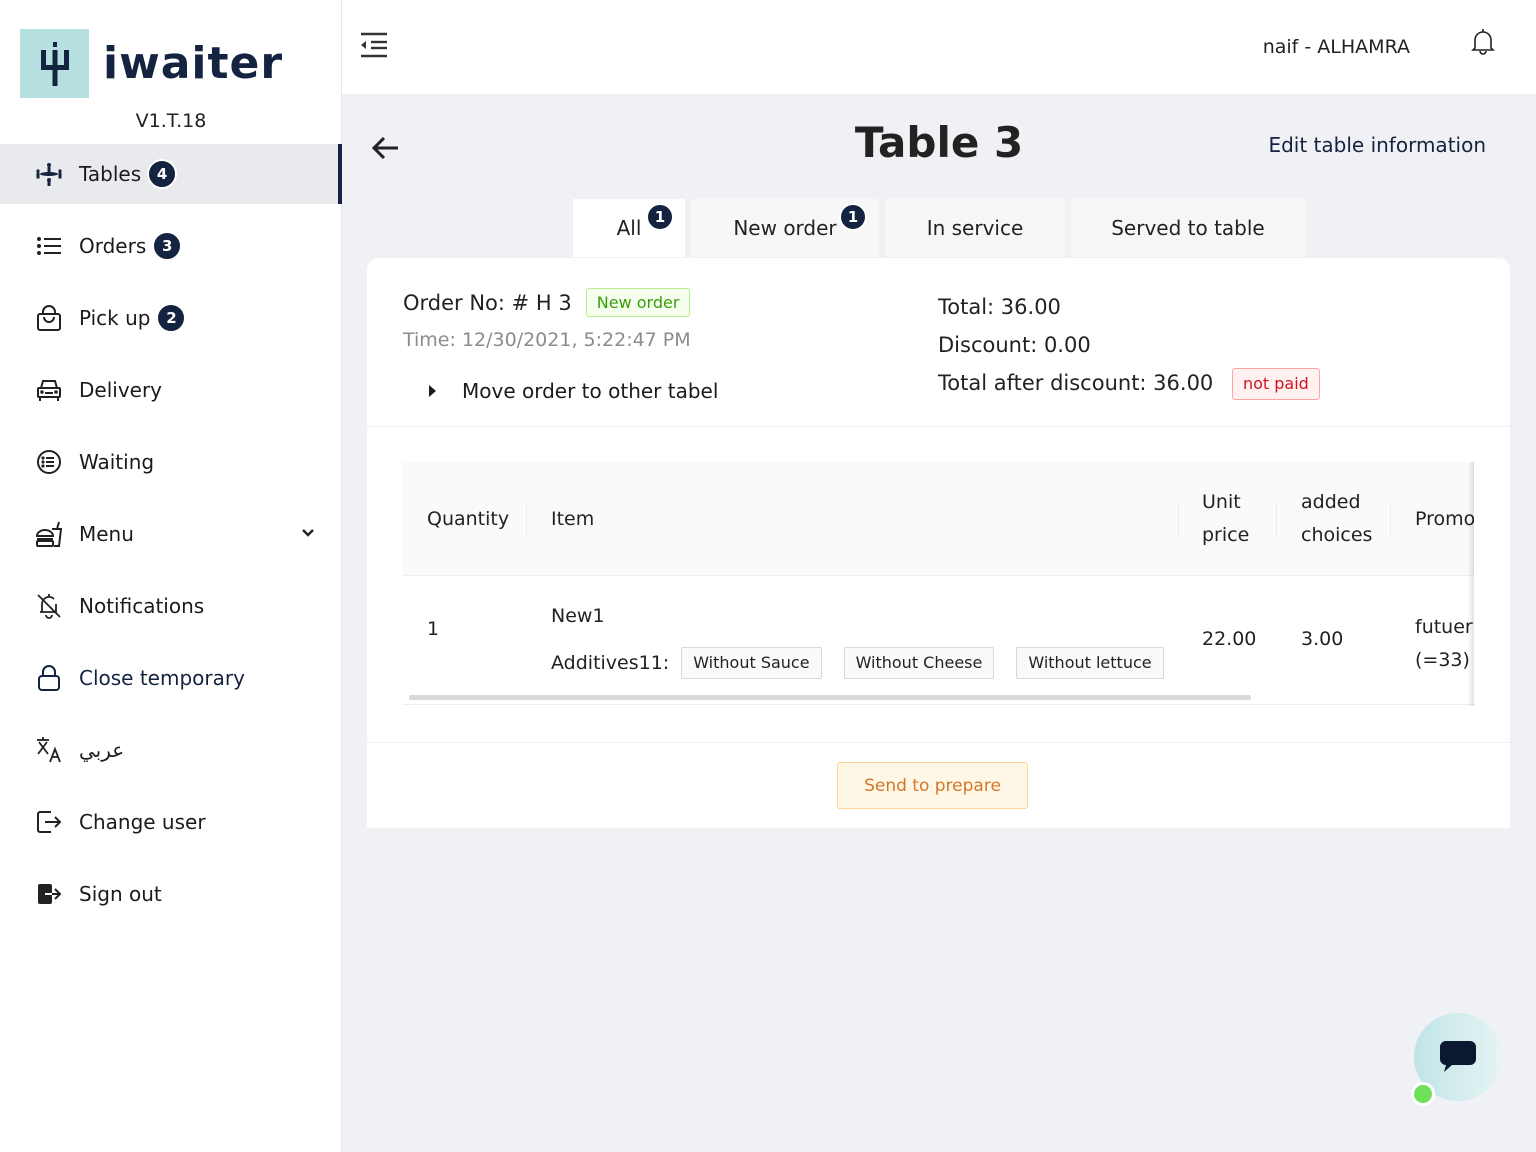  Describe the element at coordinates (171, 894) in the screenshot. I see `sidebar-item-sign-out: Sign out` at that location.